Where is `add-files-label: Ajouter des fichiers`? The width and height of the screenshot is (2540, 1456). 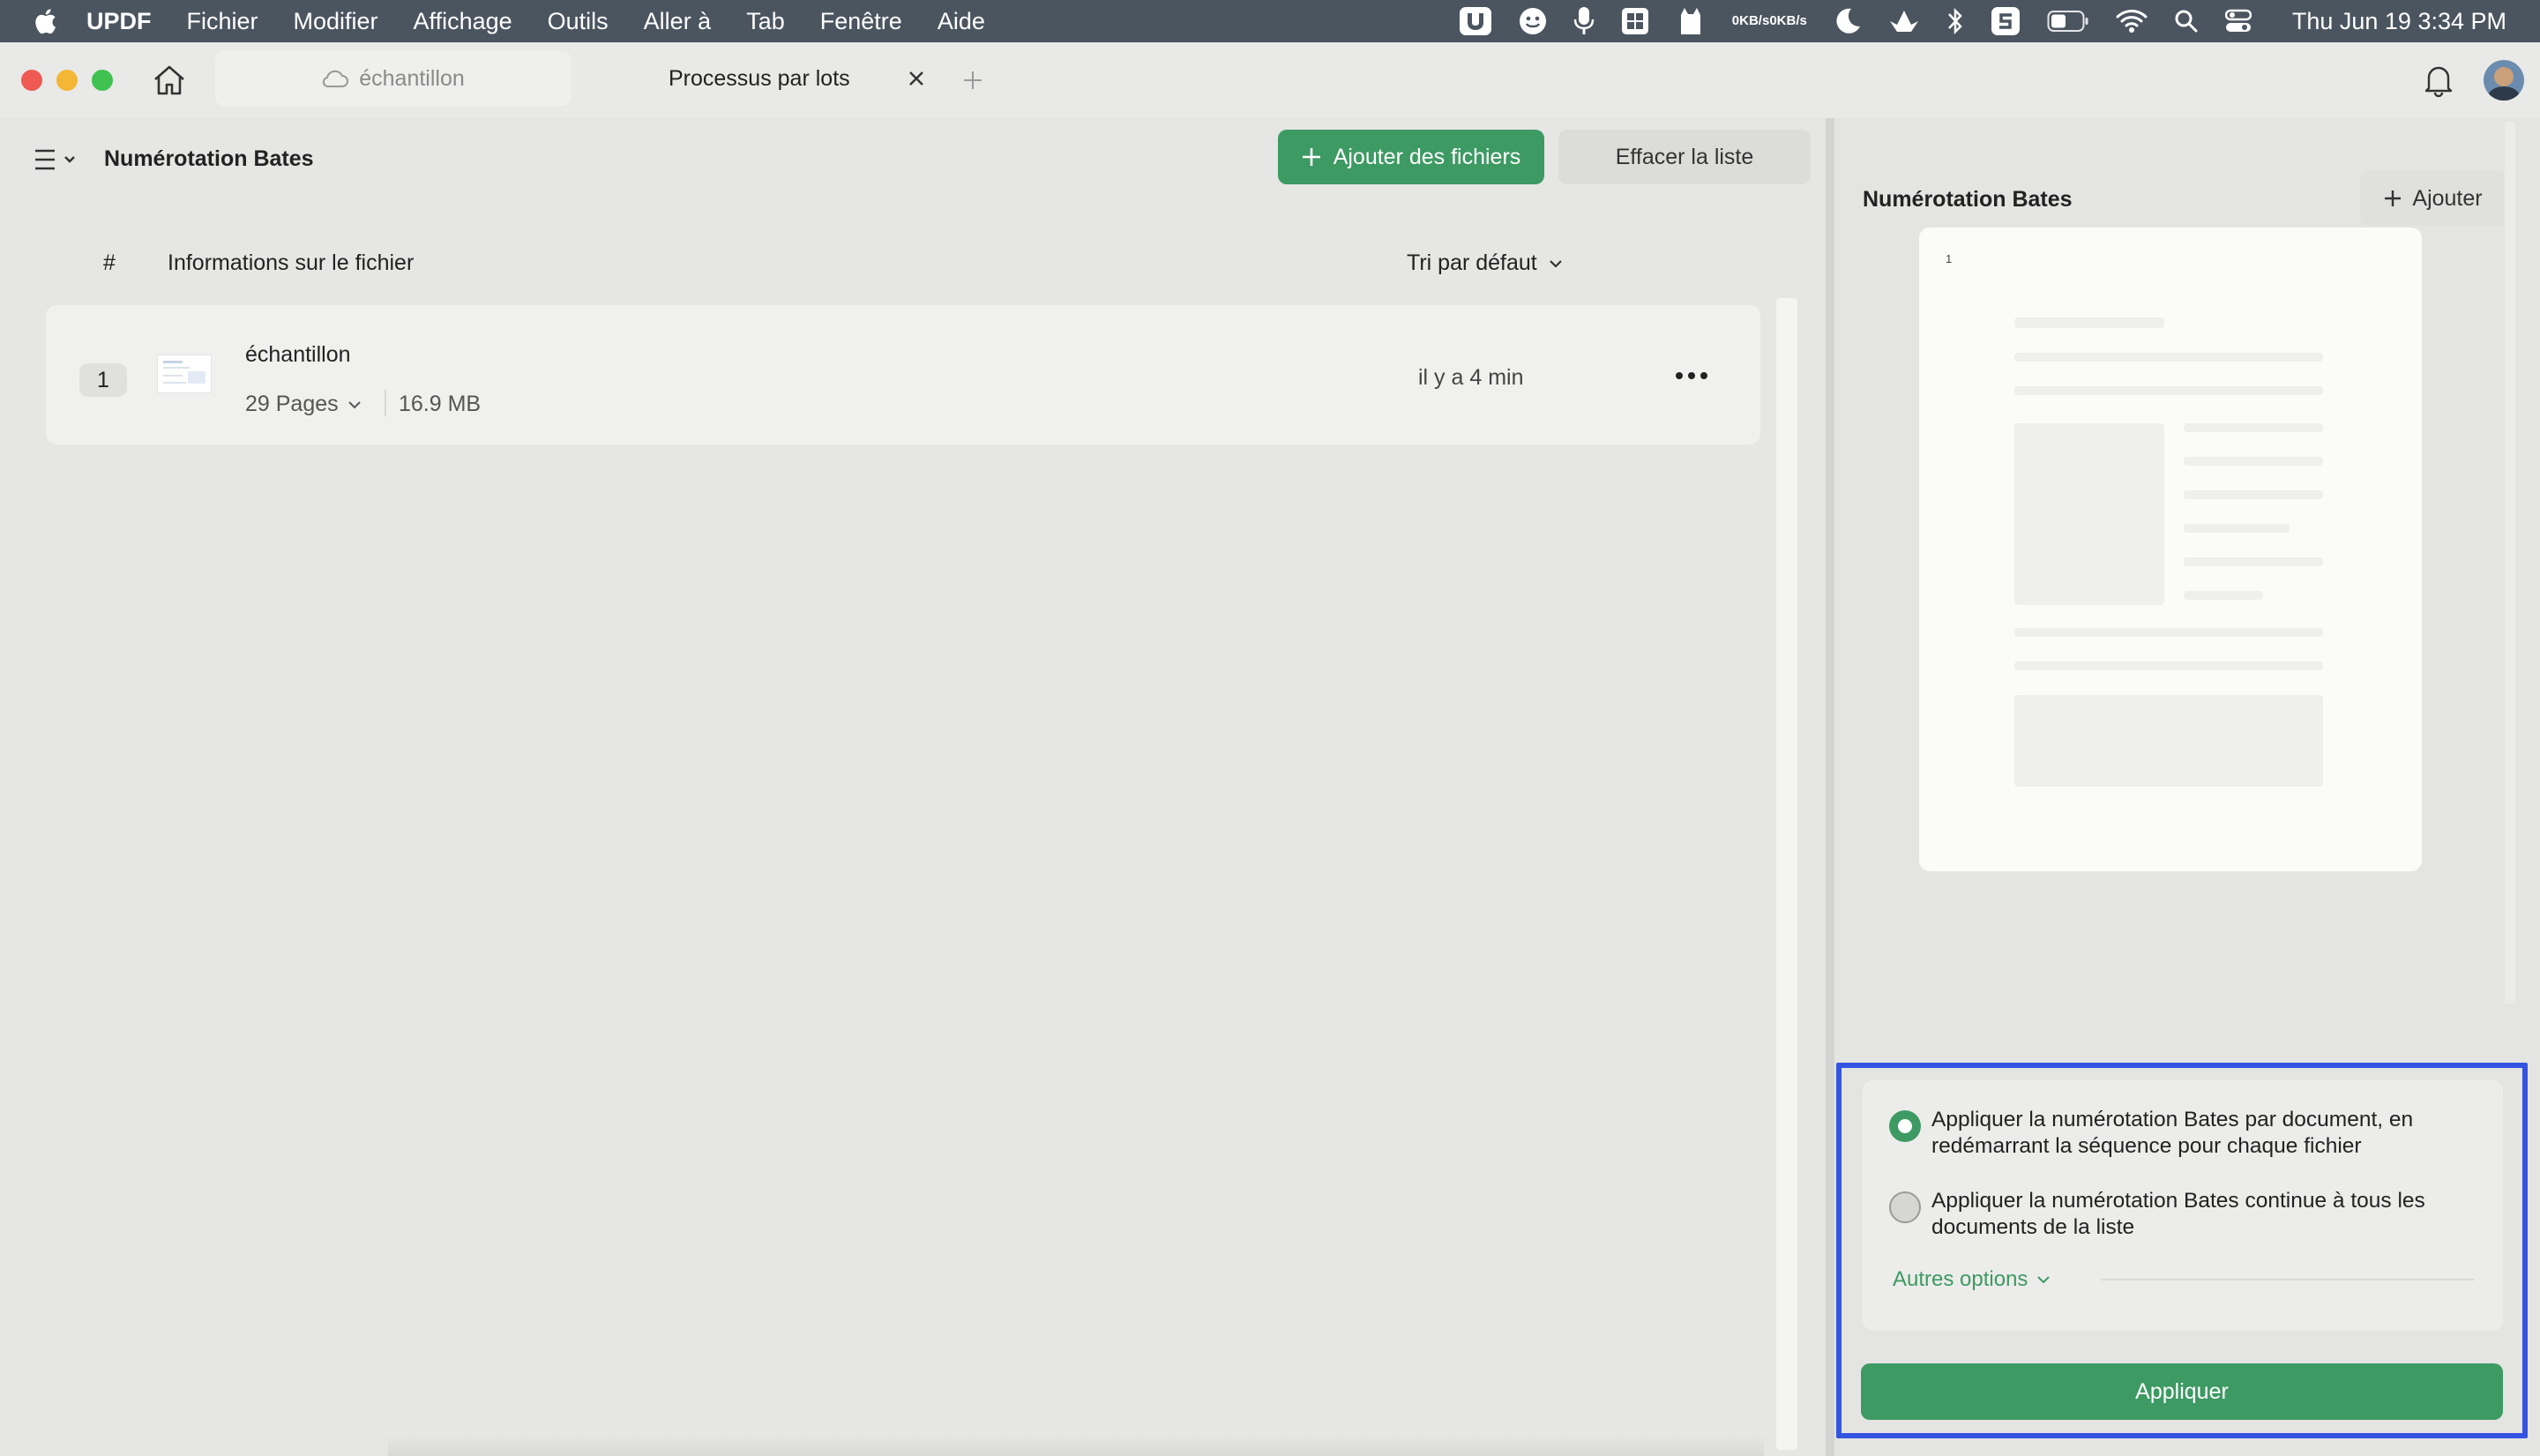
add-files-label: Ajouter des fichiers is located at coordinates (1427, 156).